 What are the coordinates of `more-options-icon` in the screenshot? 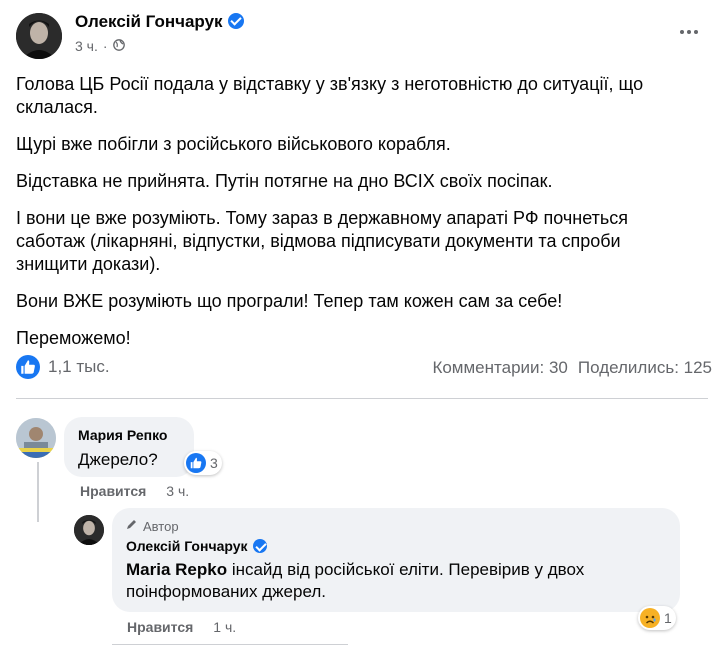 It's located at (689, 32).